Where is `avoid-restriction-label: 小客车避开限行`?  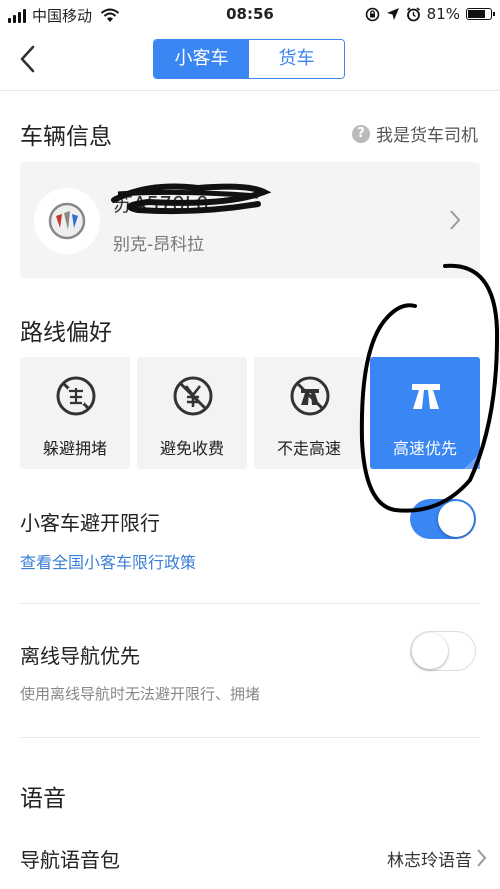 avoid-restriction-label: 小客车避开限行 is located at coordinates (90, 523).